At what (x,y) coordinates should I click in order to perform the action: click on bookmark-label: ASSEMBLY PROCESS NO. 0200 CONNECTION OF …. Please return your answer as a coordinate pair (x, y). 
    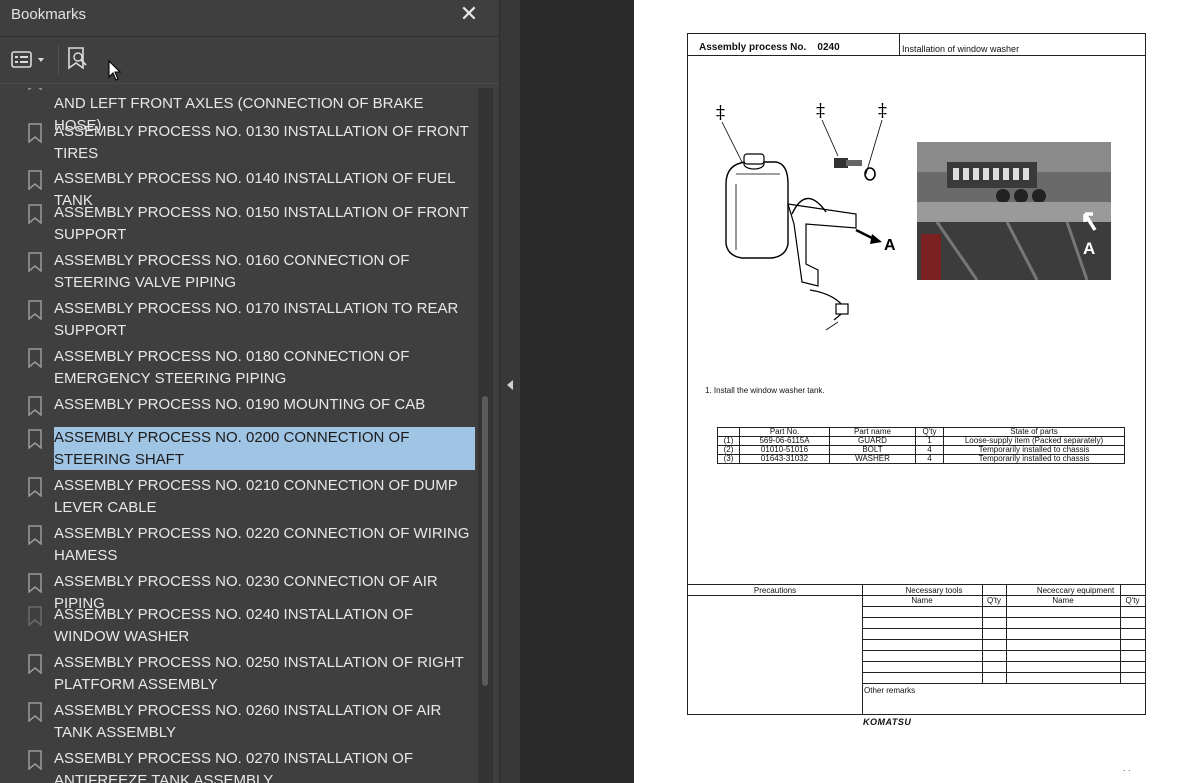
    Looking at the image, I should click on (264, 448).